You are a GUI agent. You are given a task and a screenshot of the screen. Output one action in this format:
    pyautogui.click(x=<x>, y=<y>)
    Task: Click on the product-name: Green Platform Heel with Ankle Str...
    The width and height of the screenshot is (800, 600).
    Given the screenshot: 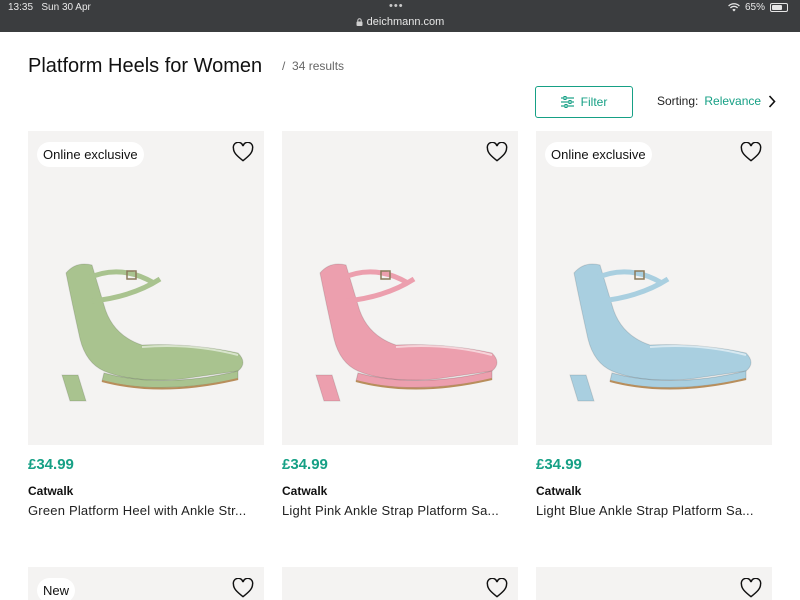 What is the action you would take?
    pyautogui.click(x=146, y=510)
    